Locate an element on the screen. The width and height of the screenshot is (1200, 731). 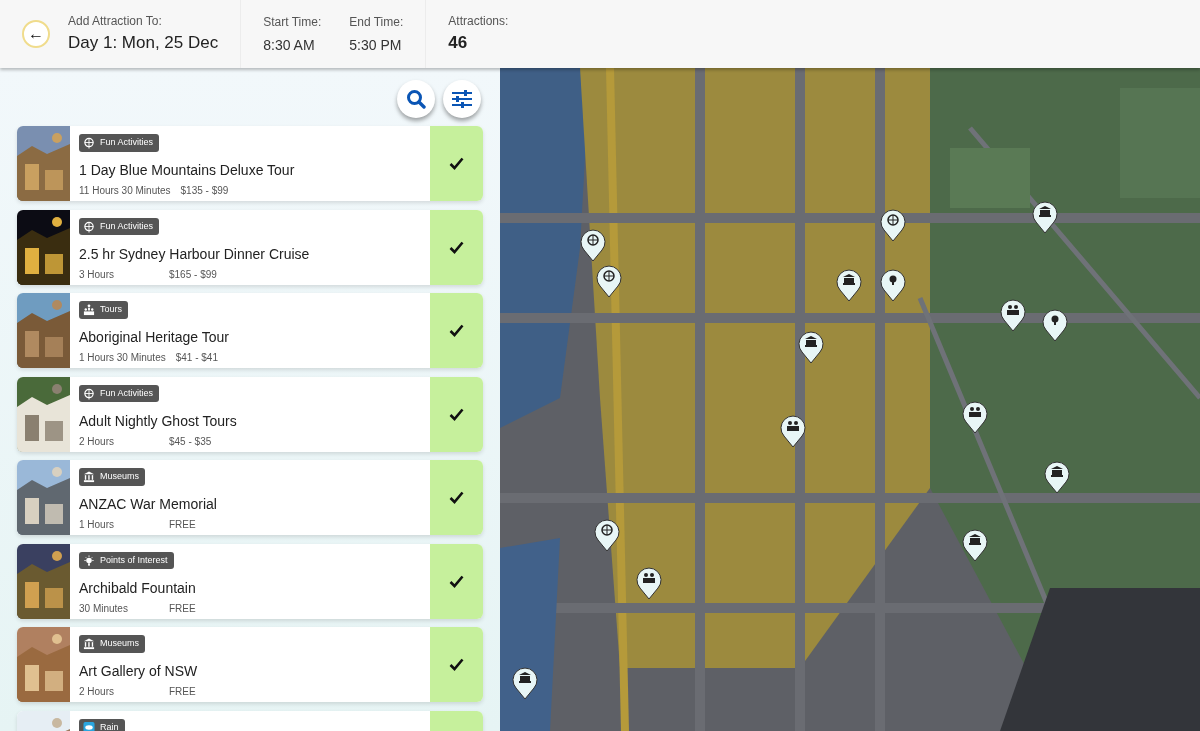
duration-text: 1 Hours 30 Minutes is located at coordinates (122, 358).